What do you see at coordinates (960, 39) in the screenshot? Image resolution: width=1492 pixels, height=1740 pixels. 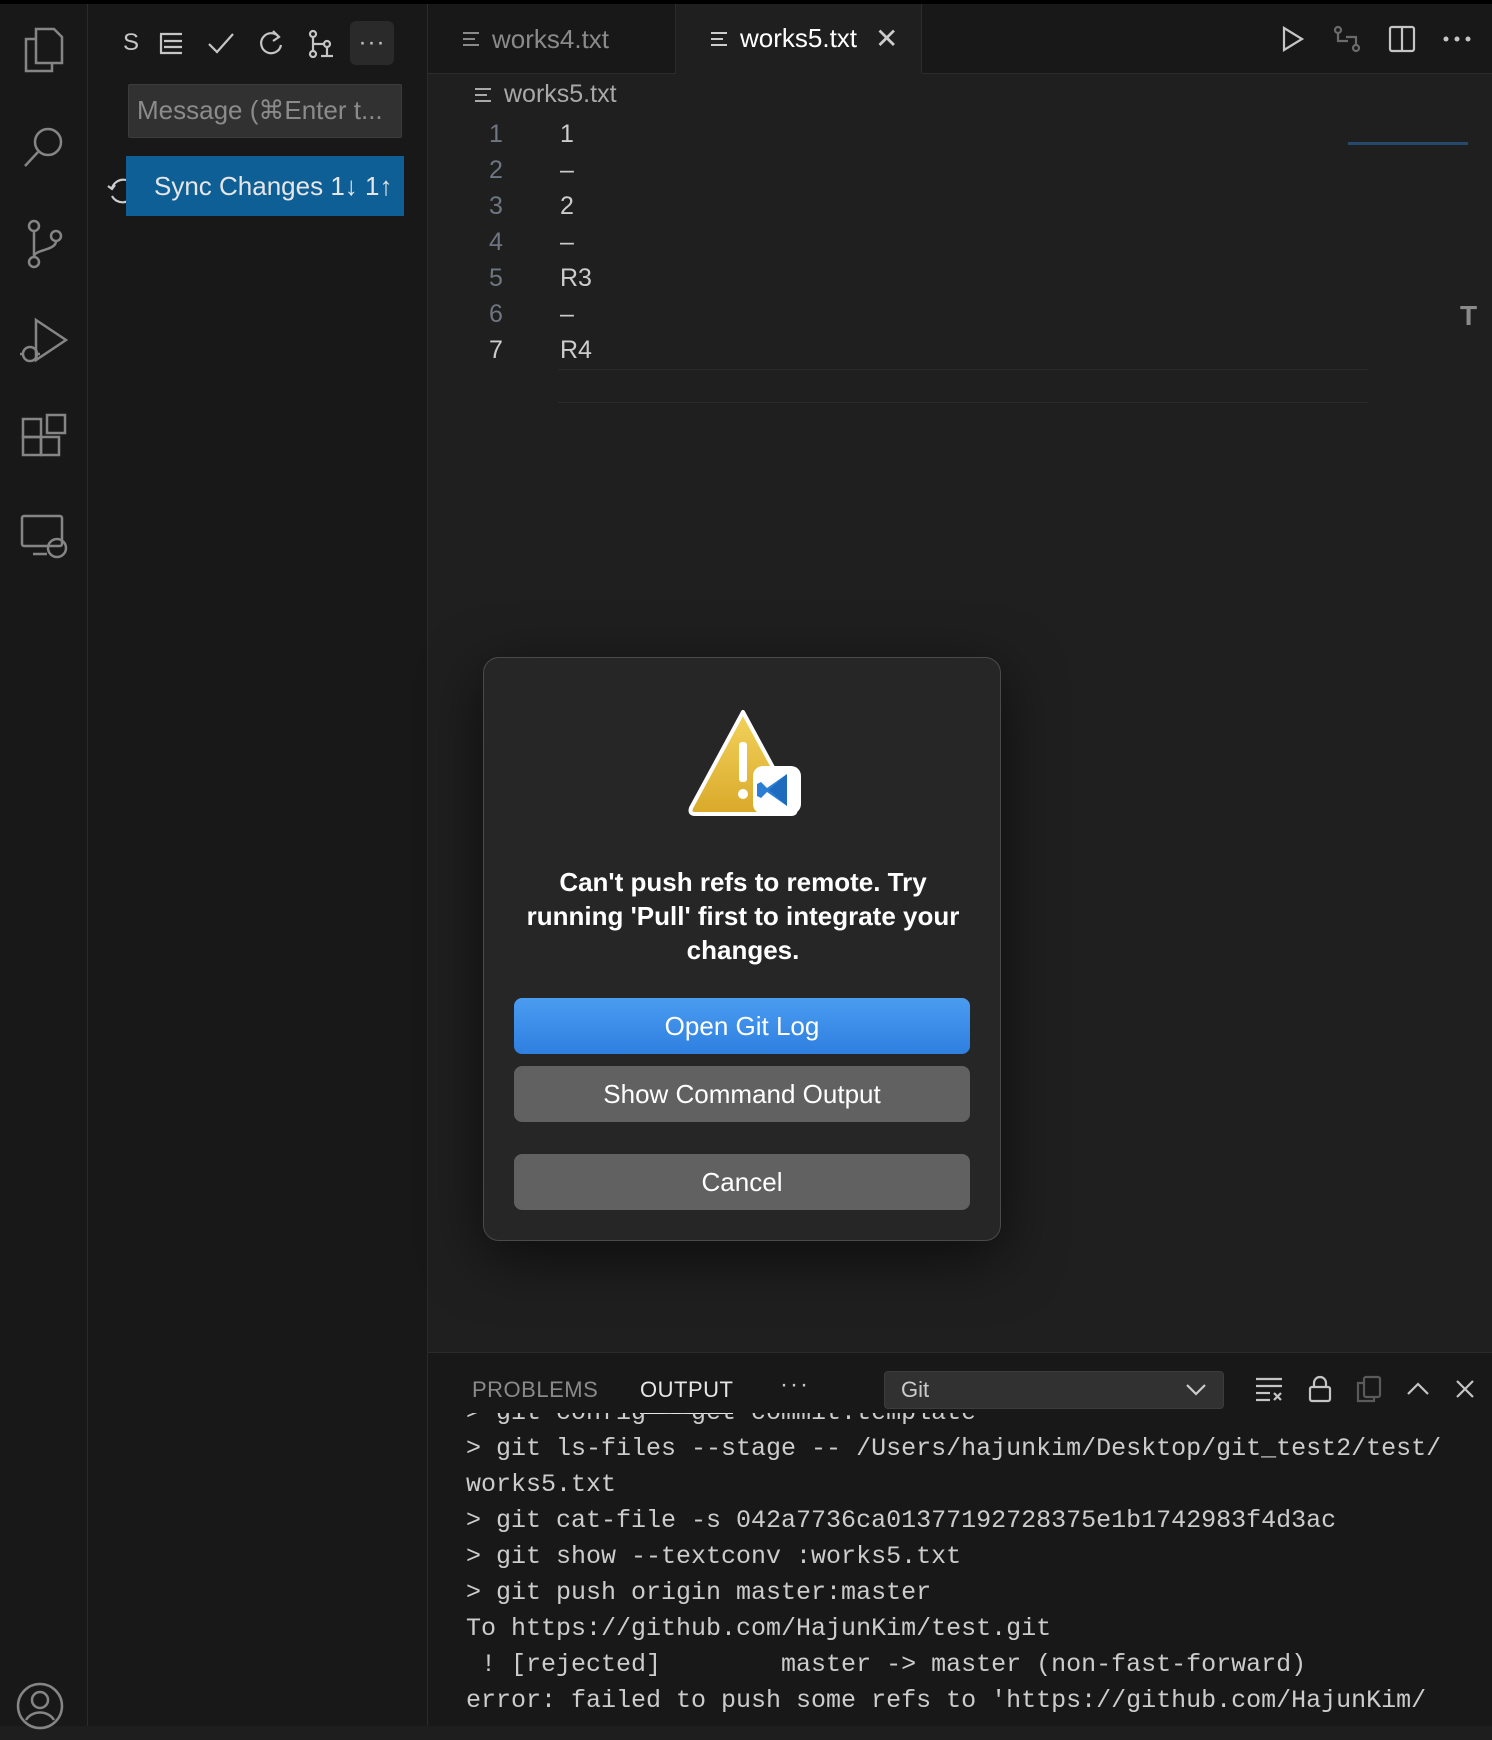 I see `editor-tab-bar: works4.txt works5.txt ✕` at bounding box center [960, 39].